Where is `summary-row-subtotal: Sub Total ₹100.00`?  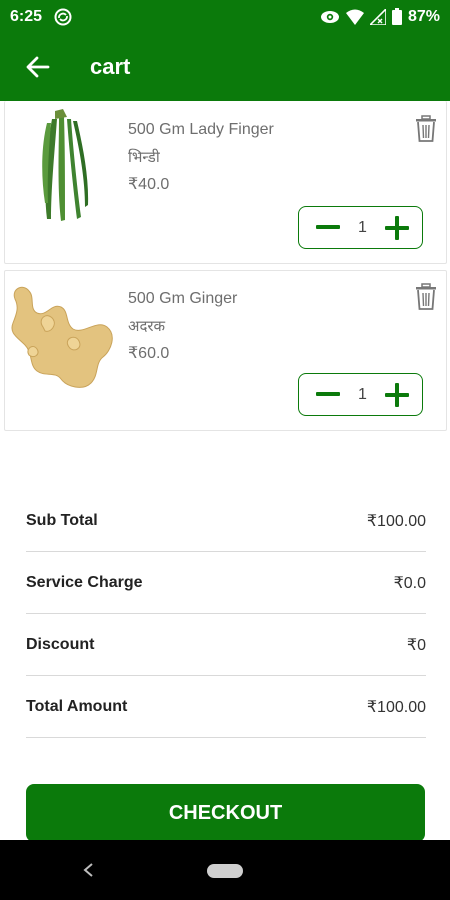
summary-row-subtotal: Sub Total ₹100.00 is located at coordinates (226, 521).